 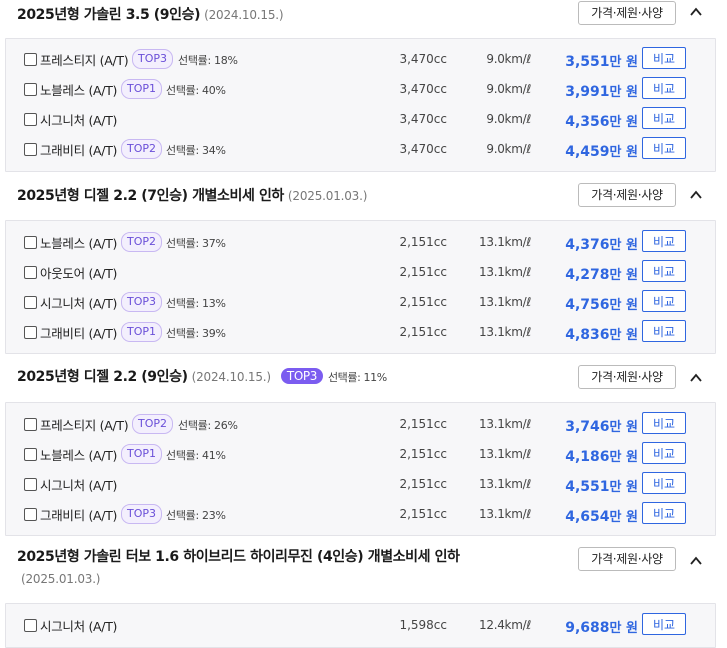 I want to click on section-title-text: 2025년형 디젤 2.2 (7인승) 개별소비세 인하, so click(x=150, y=196).